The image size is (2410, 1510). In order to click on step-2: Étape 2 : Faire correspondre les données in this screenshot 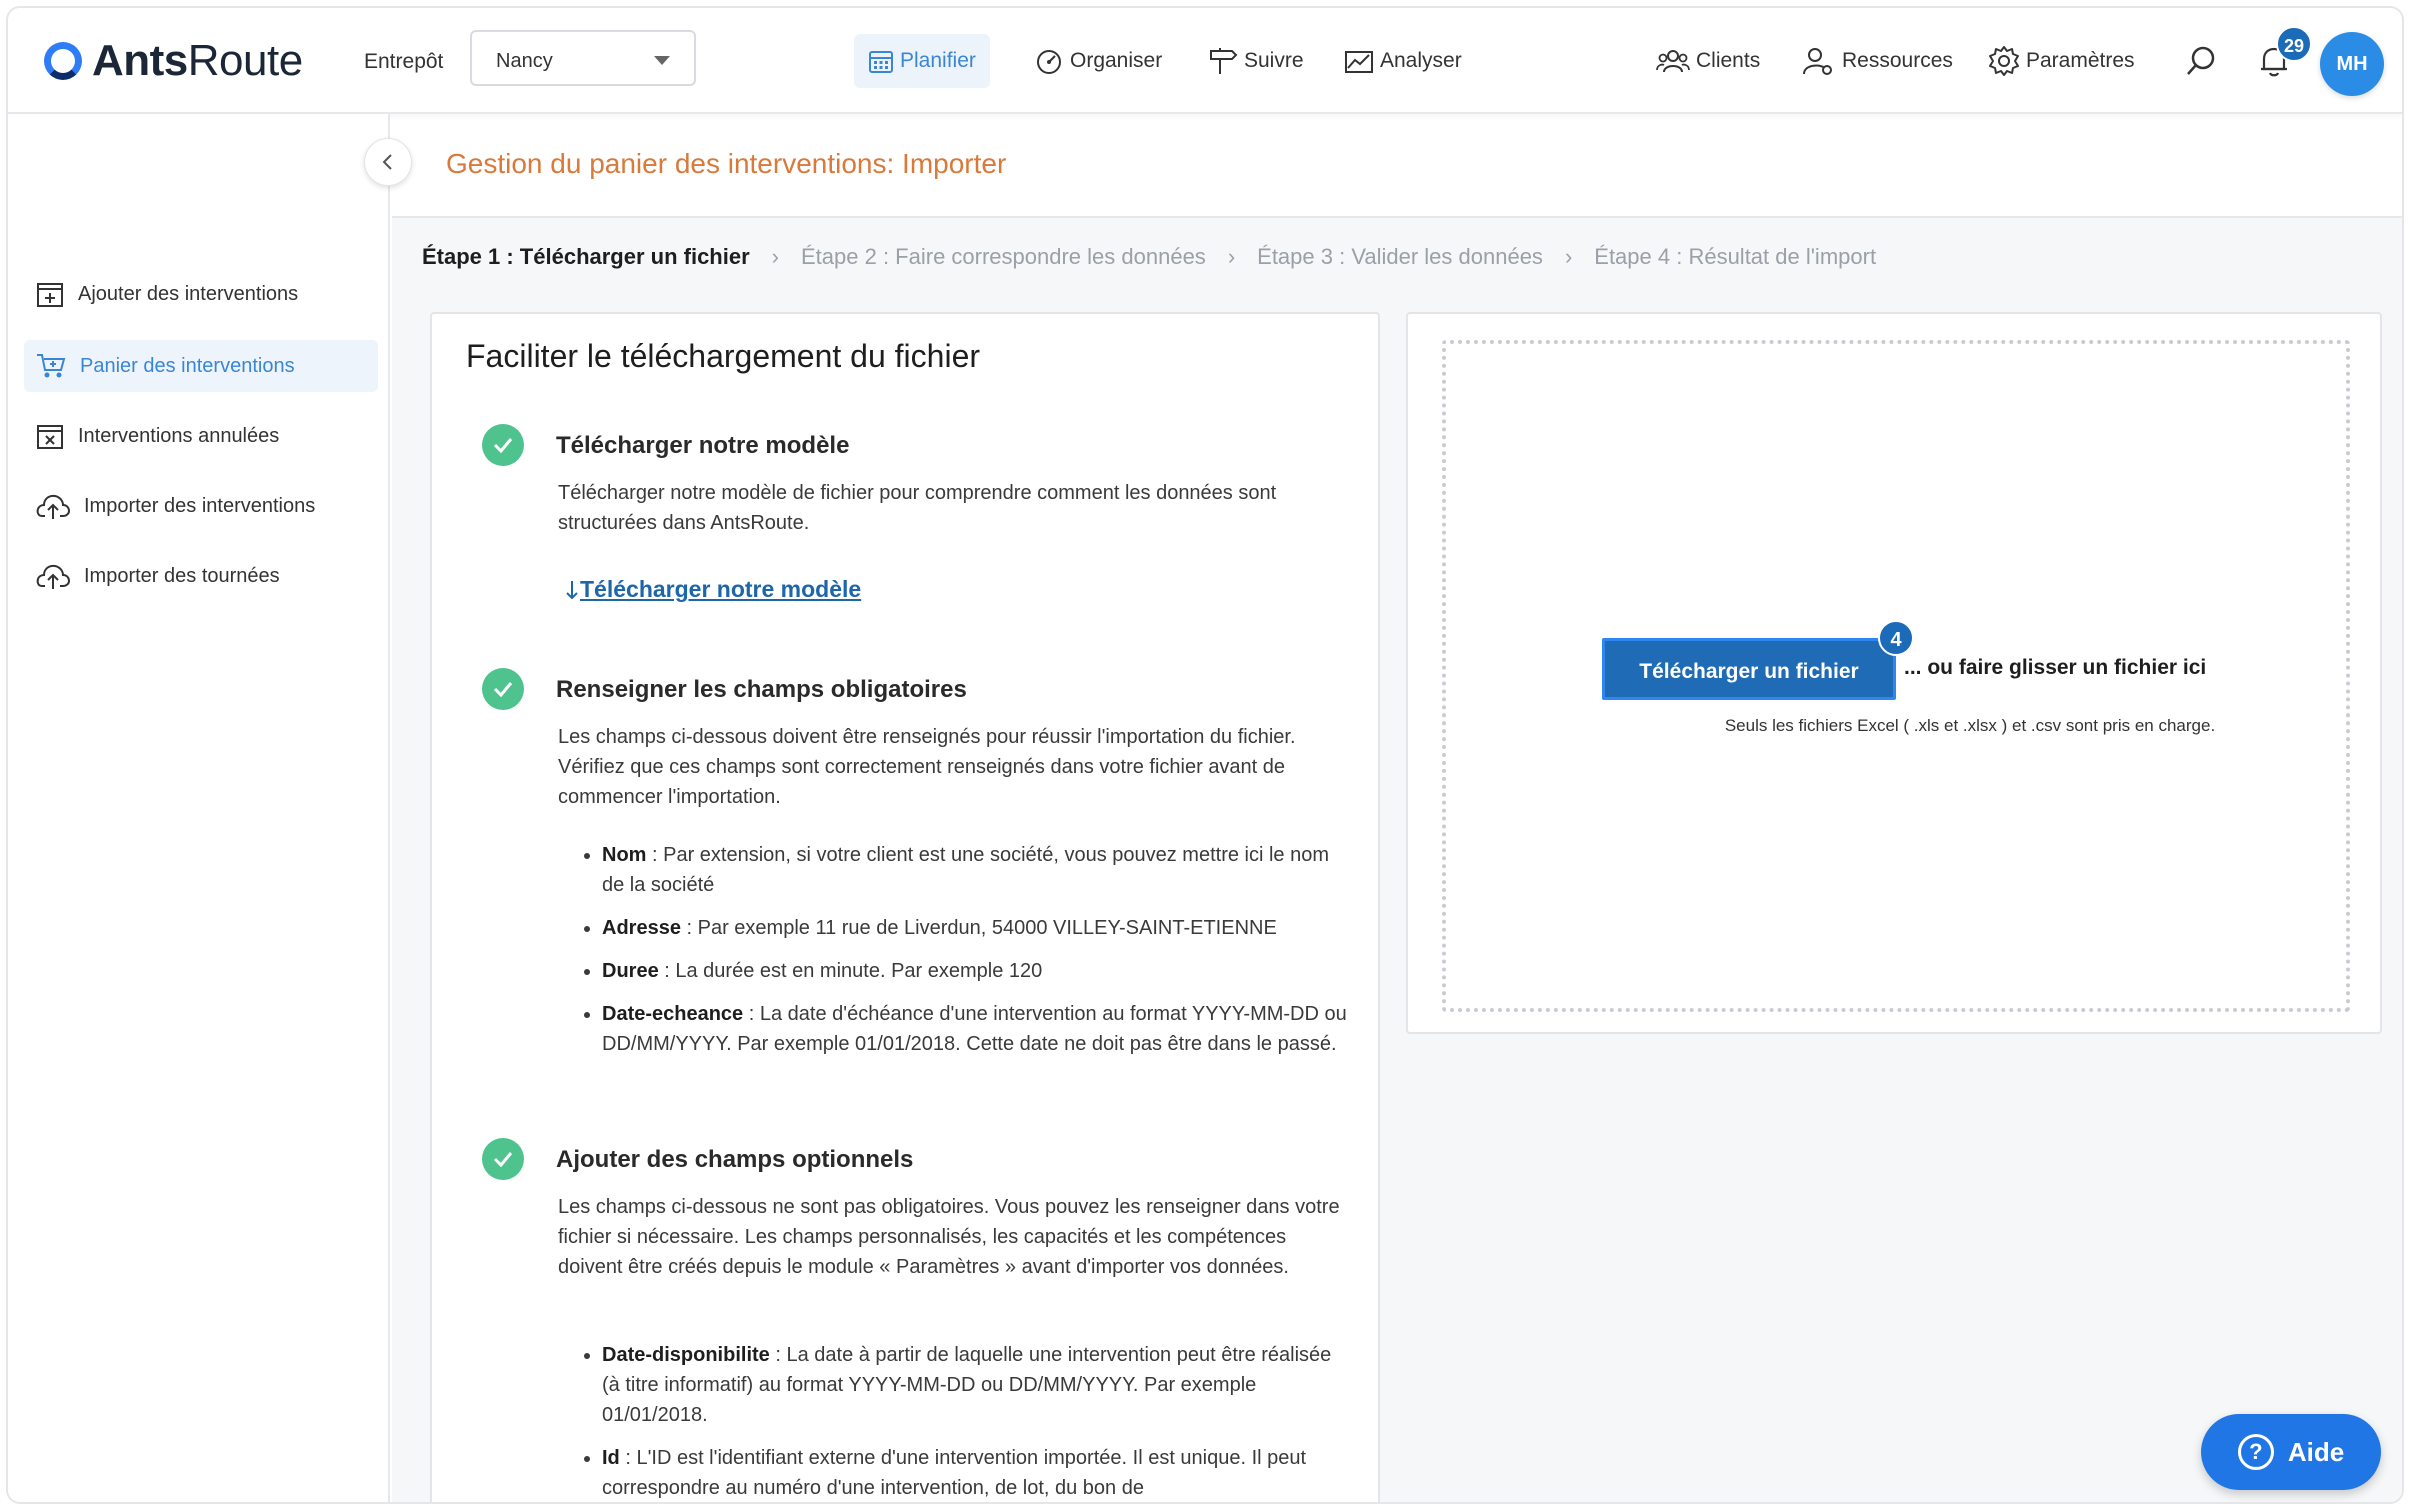, I will do `click(1003, 256)`.